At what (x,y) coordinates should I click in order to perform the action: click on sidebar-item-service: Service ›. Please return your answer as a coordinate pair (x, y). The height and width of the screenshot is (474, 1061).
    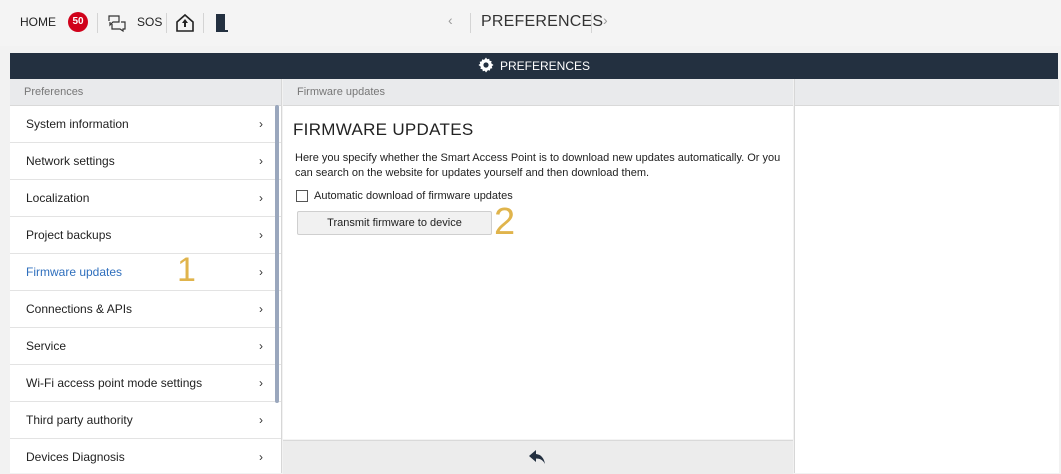
    Looking at the image, I should click on (145, 346).